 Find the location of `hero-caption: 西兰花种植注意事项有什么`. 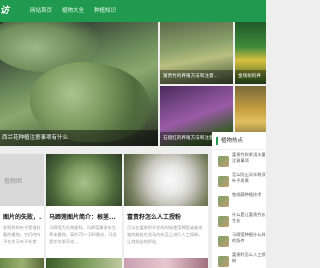

hero-caption: 西兰花种植注意事项有什么 is located at coordinates (79, 138).